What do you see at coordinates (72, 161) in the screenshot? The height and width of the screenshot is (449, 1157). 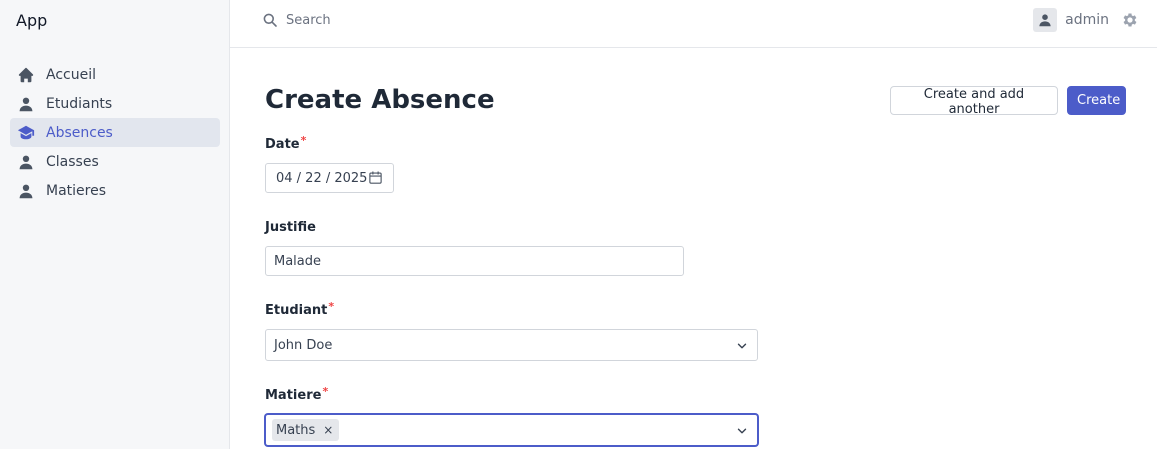 I see `sidebar-item-label: Classes` at bounding box center [72, 161].